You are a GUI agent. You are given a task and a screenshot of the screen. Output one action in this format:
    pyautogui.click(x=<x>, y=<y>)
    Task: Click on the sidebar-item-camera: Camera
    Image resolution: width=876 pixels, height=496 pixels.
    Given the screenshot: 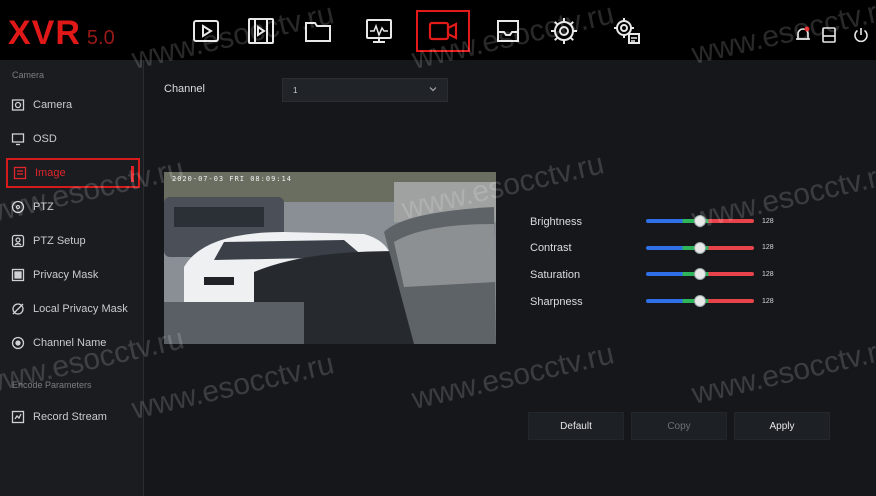 What is the action you would take?
    pyautogui.click(x=73, y=105)
    